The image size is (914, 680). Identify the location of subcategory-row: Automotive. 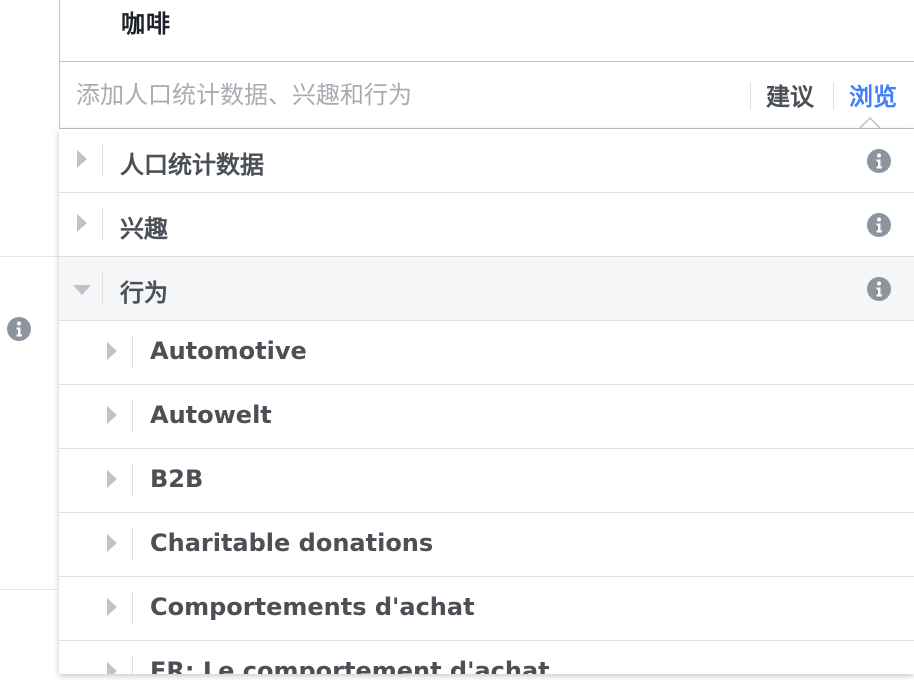
(486, 353).